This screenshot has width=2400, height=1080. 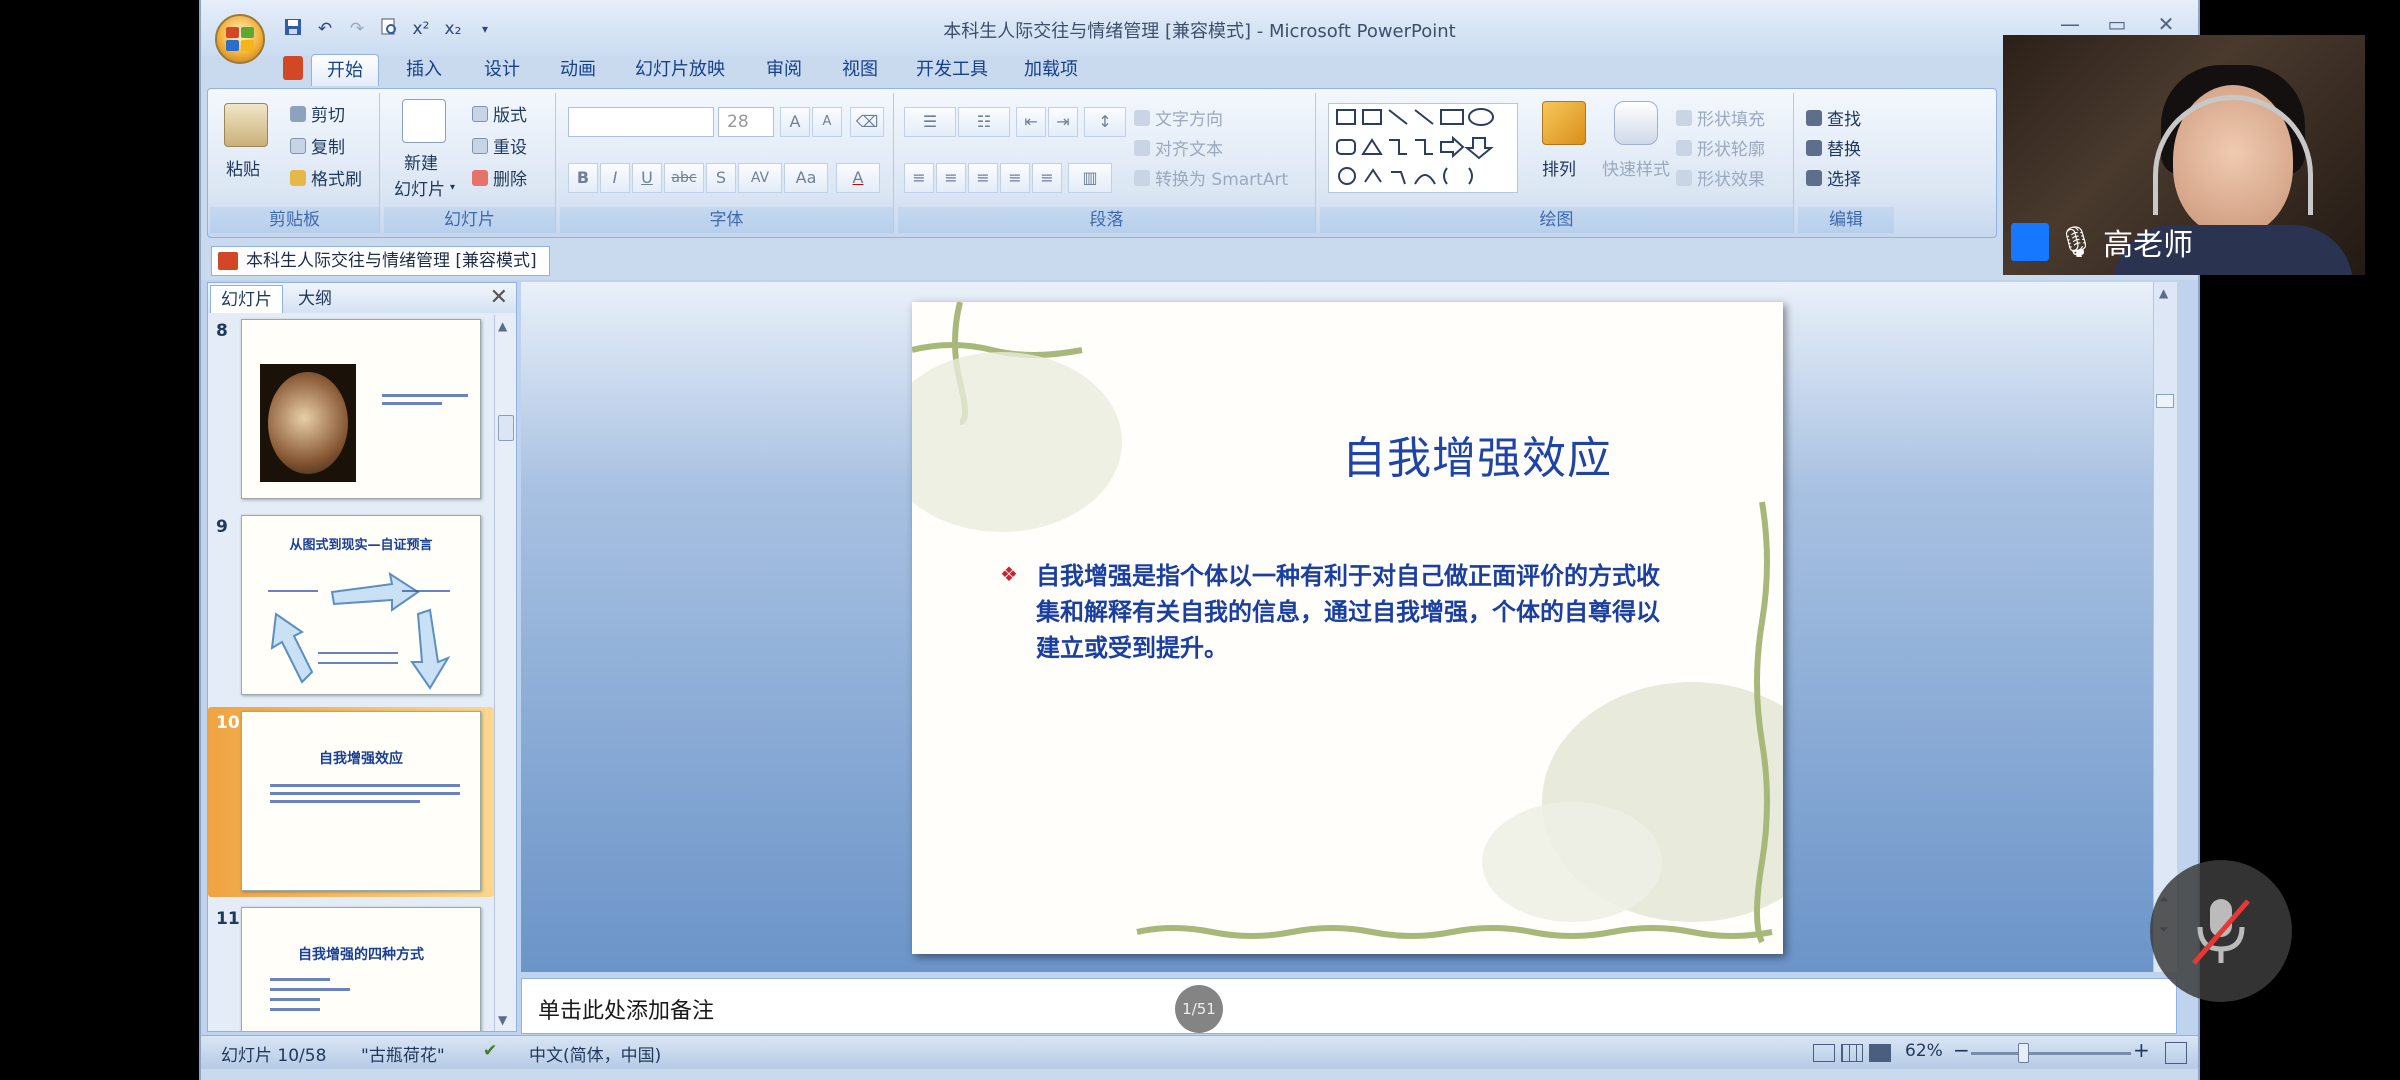 What do you see at coordinates (1833, 147) in the screenshot?
I see `replace-button: 替换` at bounding box center [1833, 147].